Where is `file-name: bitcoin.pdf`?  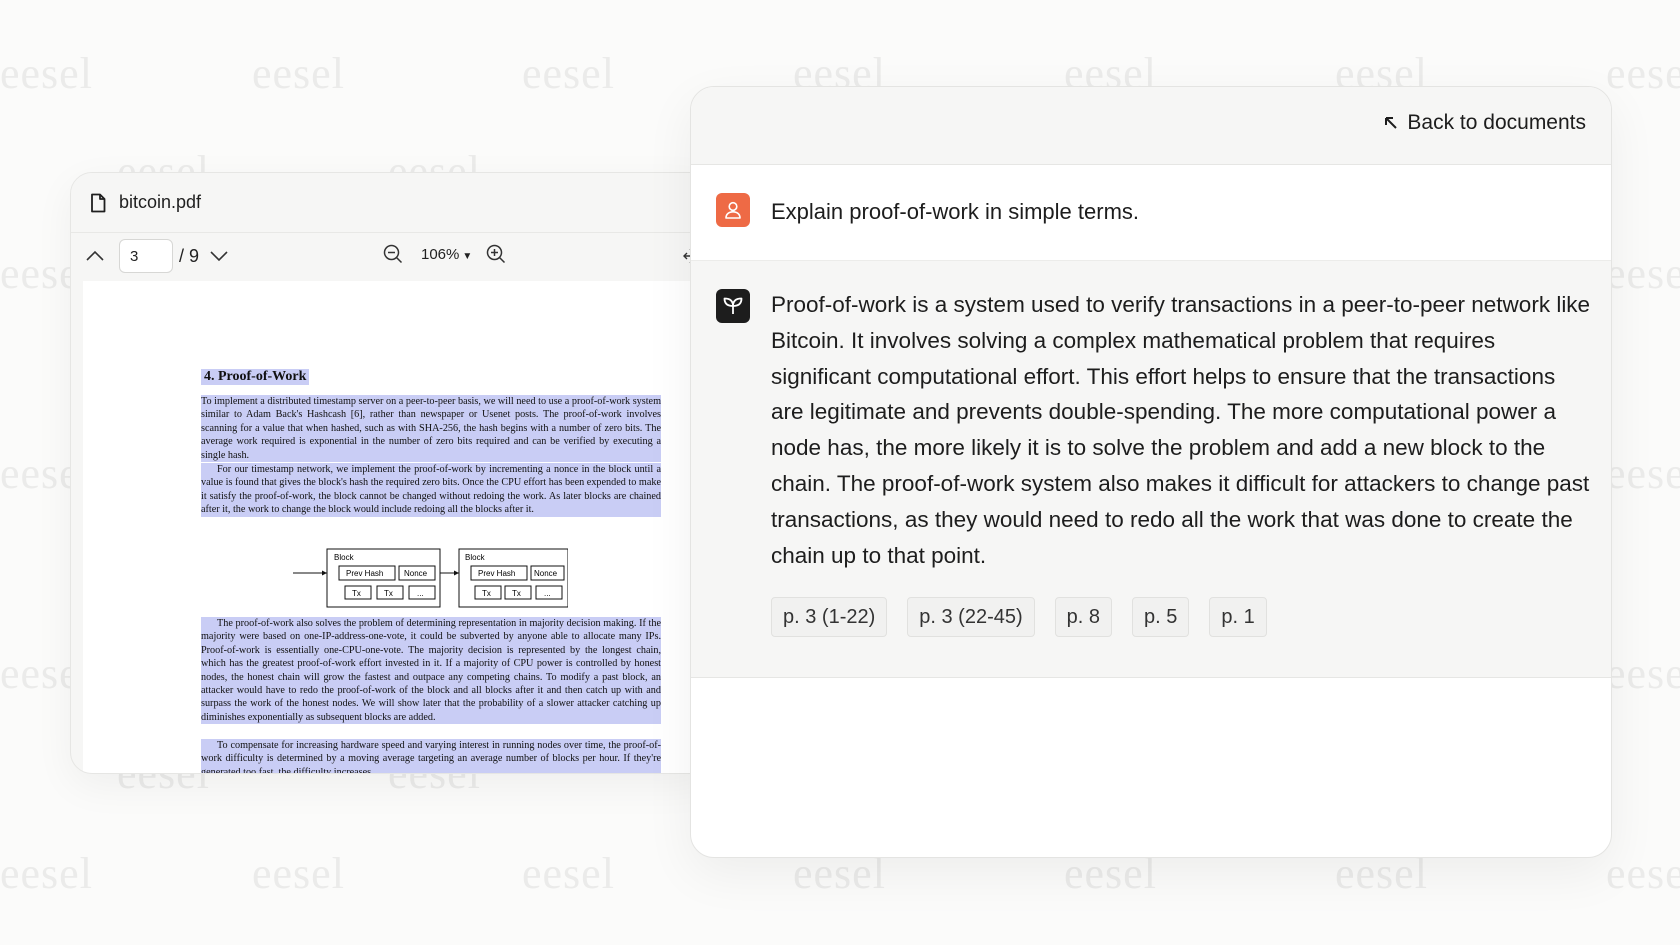 file-name: bitcoin.pdf is located at coordinates (160, 202).